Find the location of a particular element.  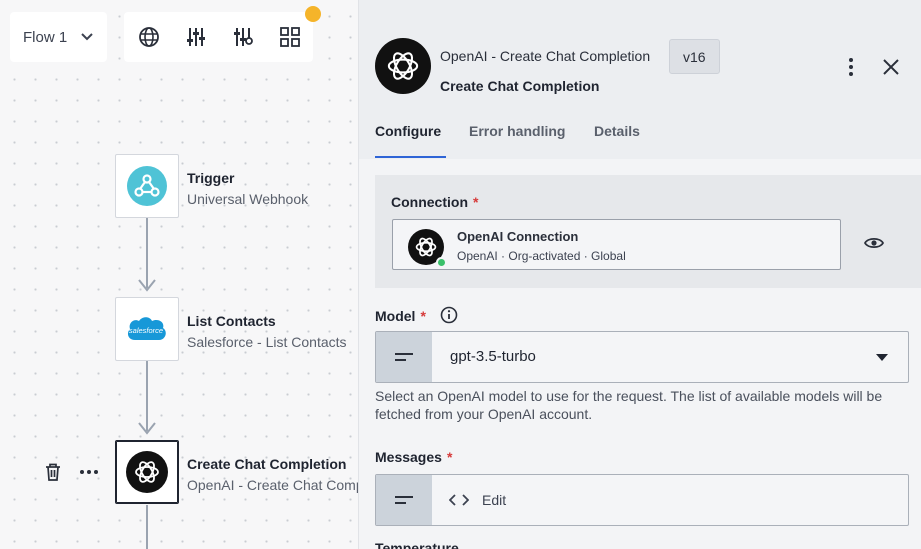

flow-select-label: Flow 1 is located at coordinates (45, 37).